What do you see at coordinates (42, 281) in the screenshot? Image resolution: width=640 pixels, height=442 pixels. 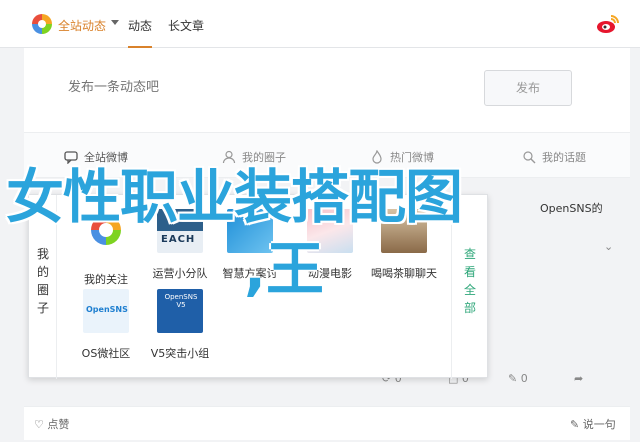 I see `my-circles-label: 我的圈子` at bounding box center [42, 281].